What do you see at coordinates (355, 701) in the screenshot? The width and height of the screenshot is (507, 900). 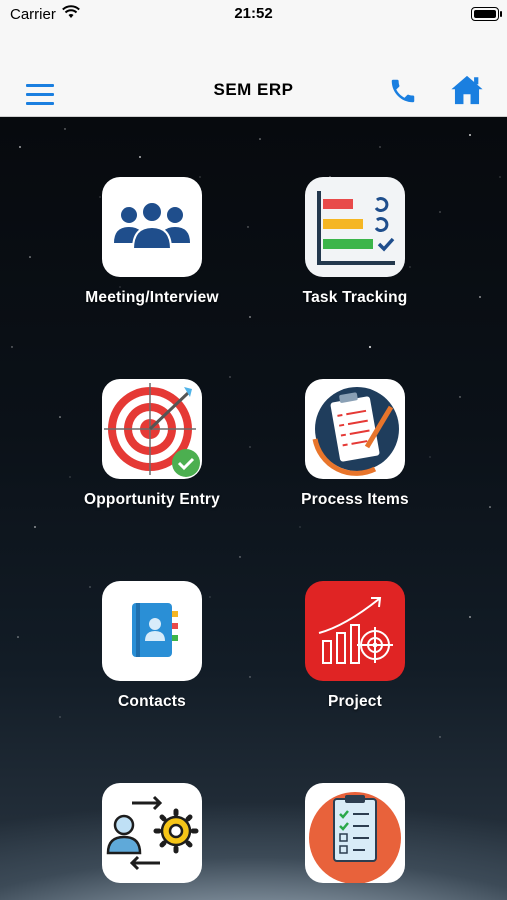 I see `tile-label: Project` at bounding box center [355, 701].